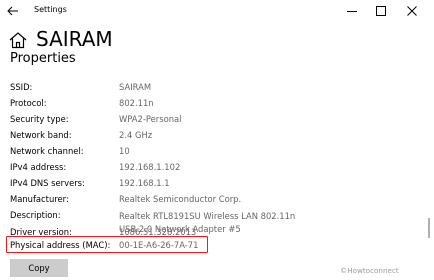 Image resolution: width=434 pixels, height=280 pixels. I want to click on close-button, so click(412, 11).